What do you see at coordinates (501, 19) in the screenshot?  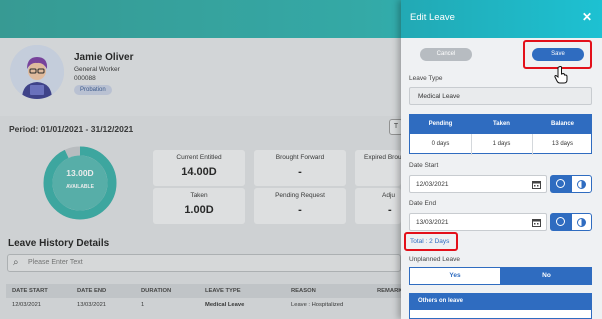 I see `panel-header: Edit Leave ✕` at bounding box center [501, 19].